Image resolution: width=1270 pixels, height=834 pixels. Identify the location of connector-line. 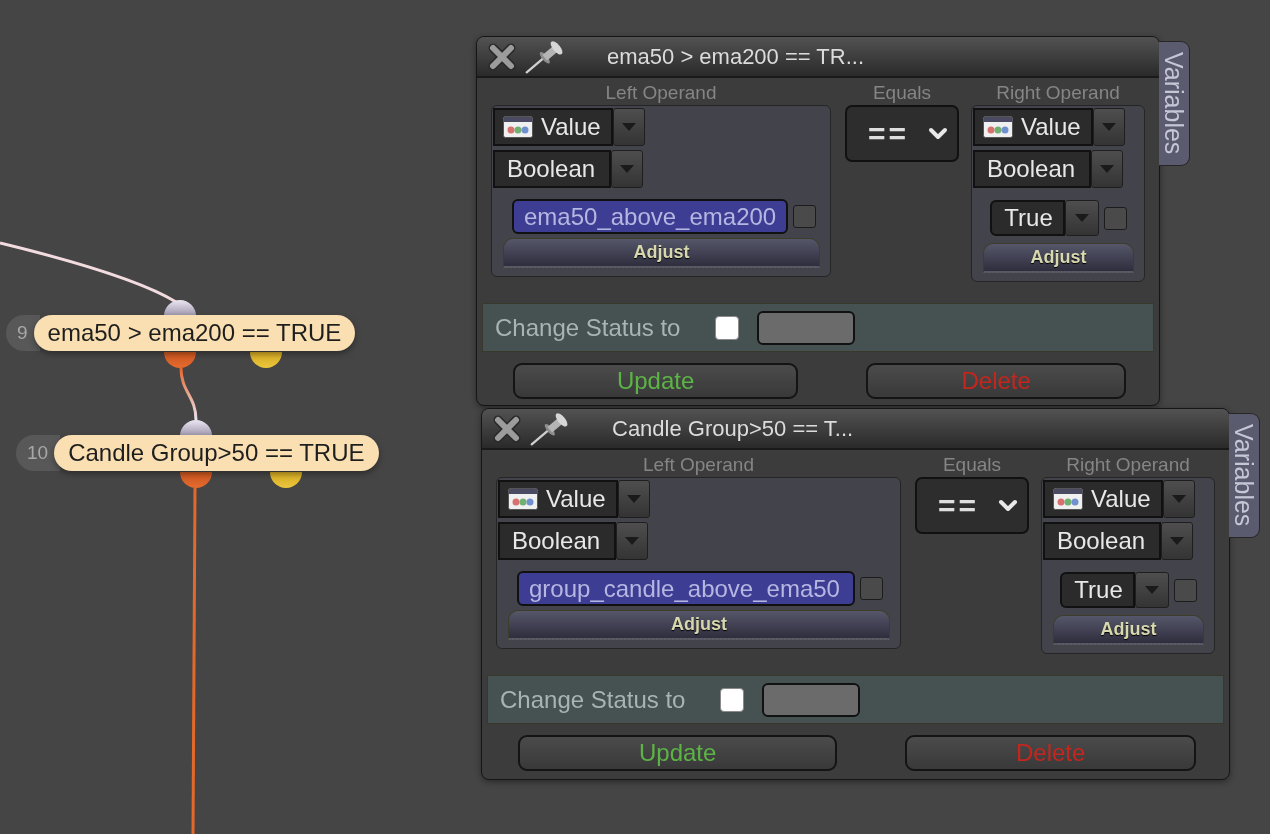
(188, 394).